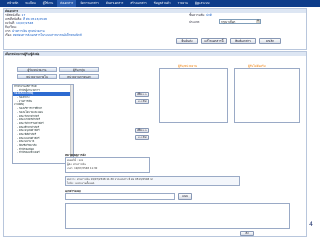 The image size is (320, 240). I want to click on history-line: ไปยัง : หน่วยงานทั้งหมด, so click(81, 183).